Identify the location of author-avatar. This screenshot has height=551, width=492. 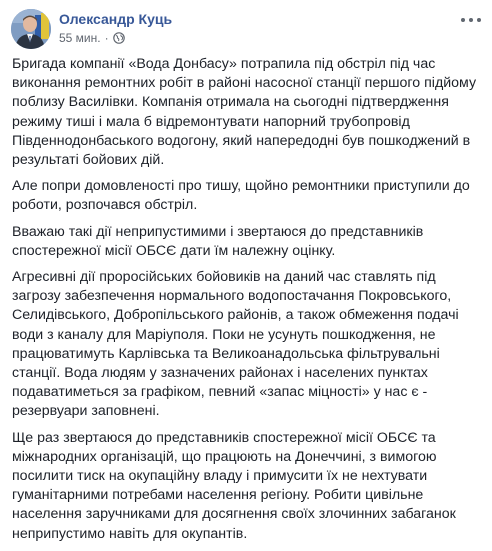
(31, 29).